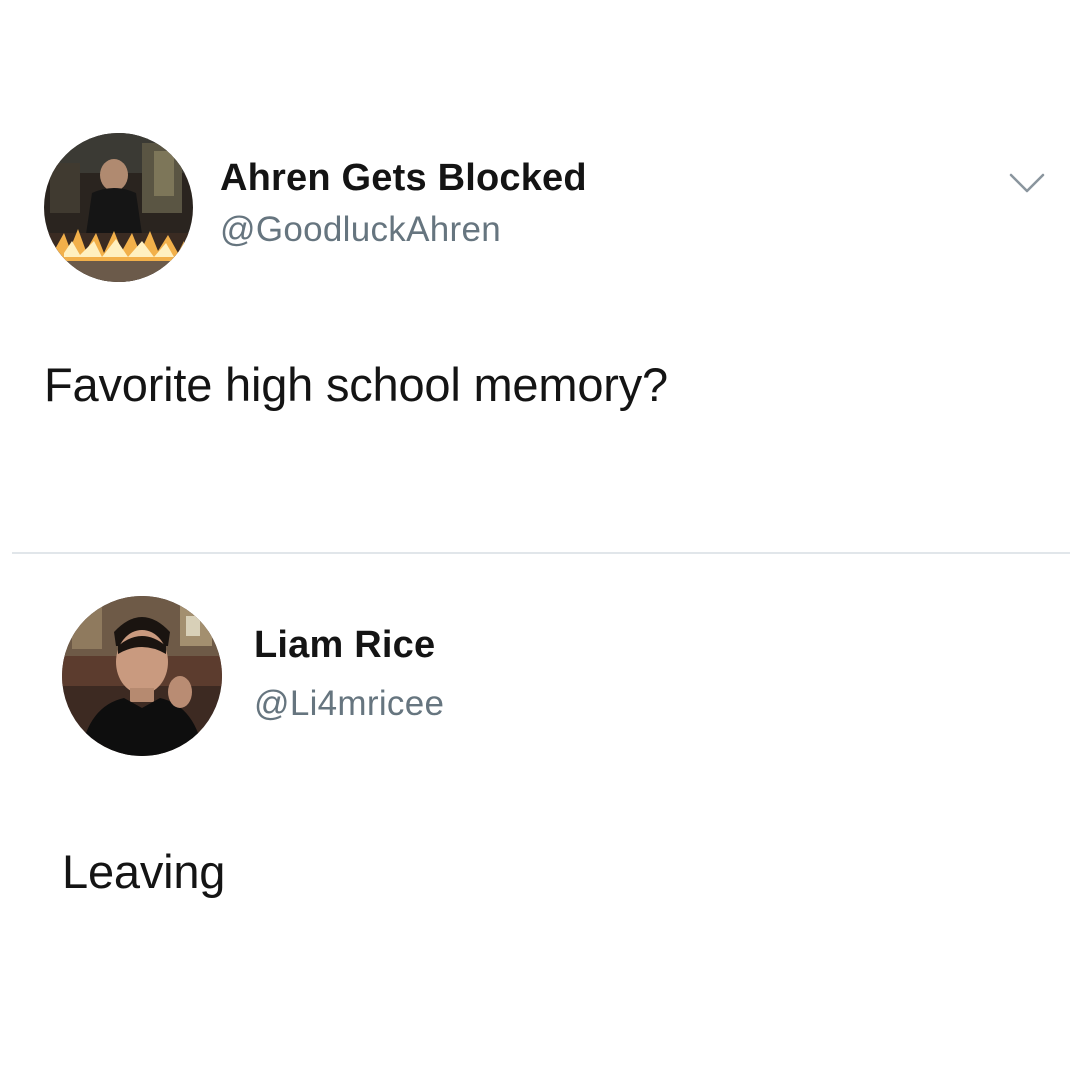 This screenshot has width=1080, height=1080. Describe the element at coordinates (344, 645) in the screenshot. I see `display-name: Liam Rice` at that location.